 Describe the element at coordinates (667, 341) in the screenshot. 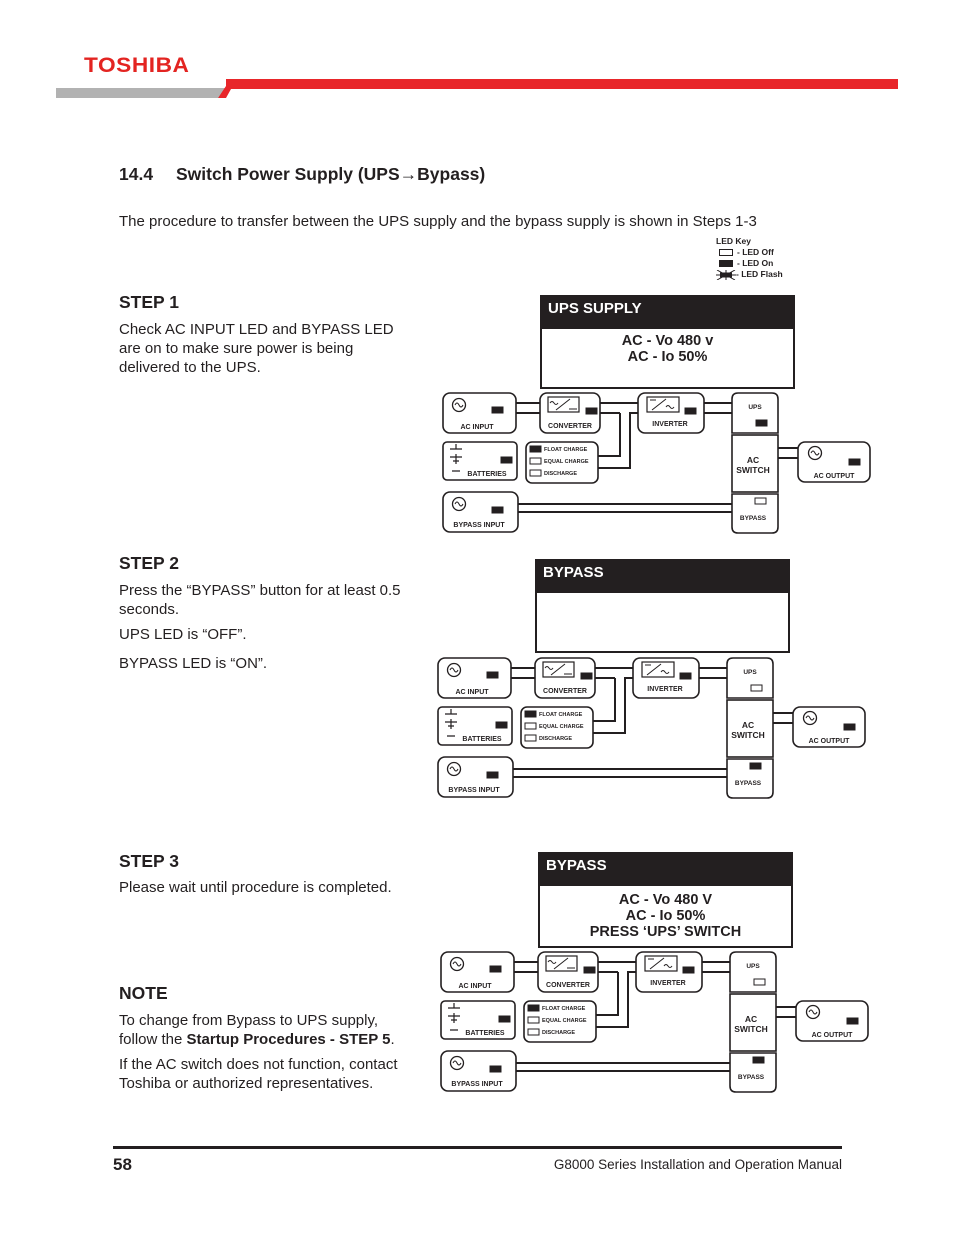

I see `display-line: AC - Vo 480 v` at that location.